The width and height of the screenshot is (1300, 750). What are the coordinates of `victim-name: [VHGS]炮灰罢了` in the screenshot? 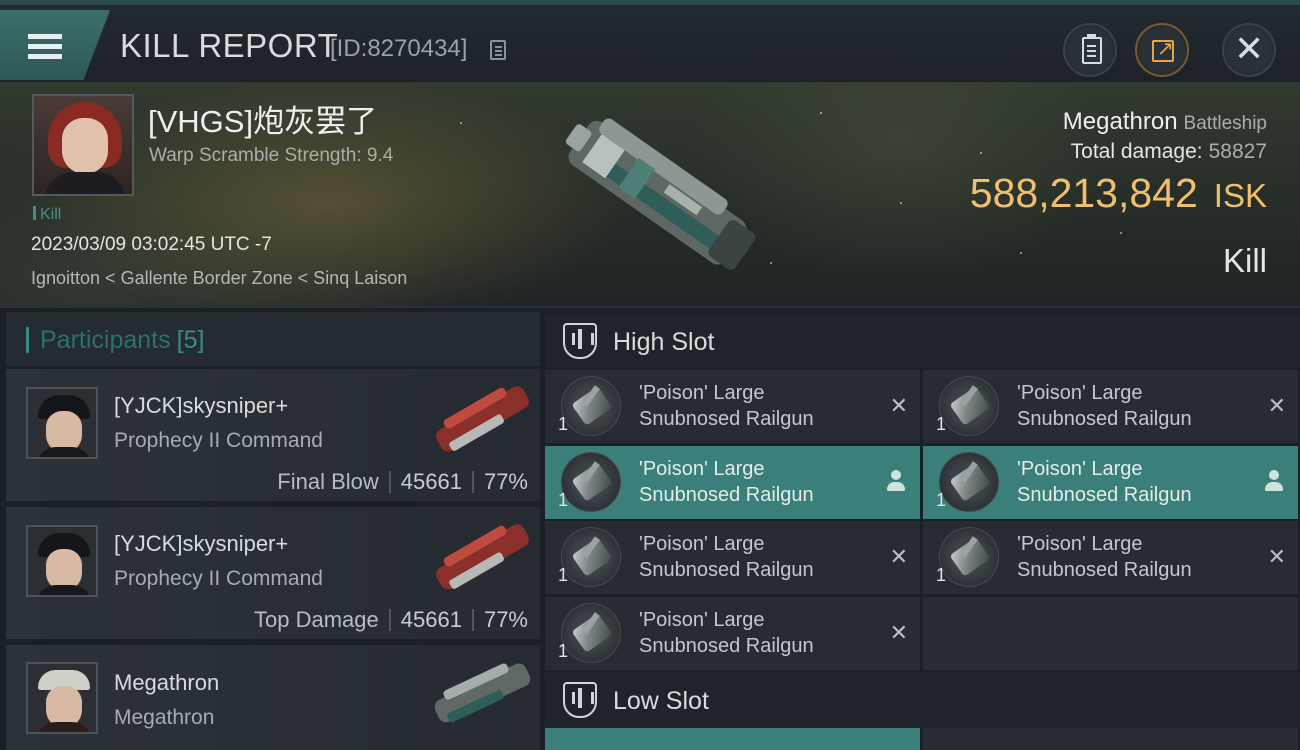 It's located at (262, 118).